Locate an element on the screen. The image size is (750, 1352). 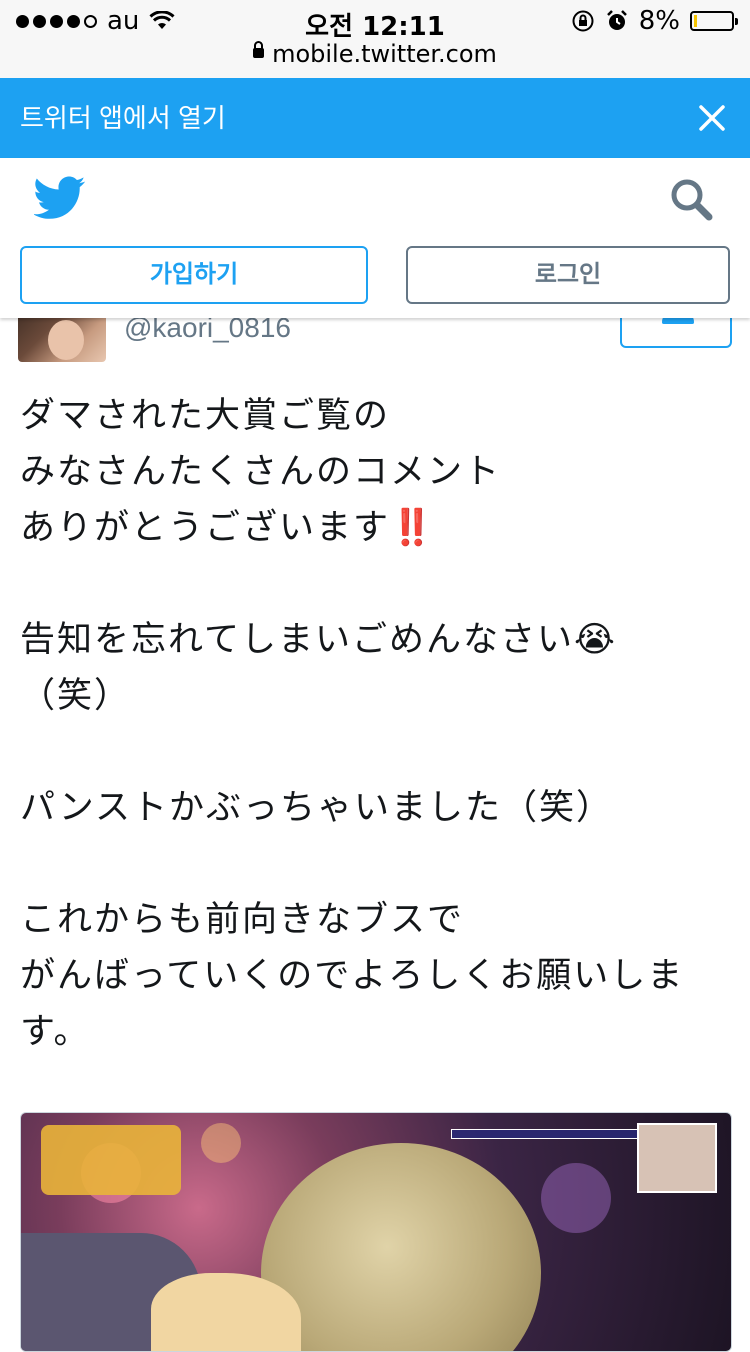
tv-show-logo is located at coordinates (111, 1160).